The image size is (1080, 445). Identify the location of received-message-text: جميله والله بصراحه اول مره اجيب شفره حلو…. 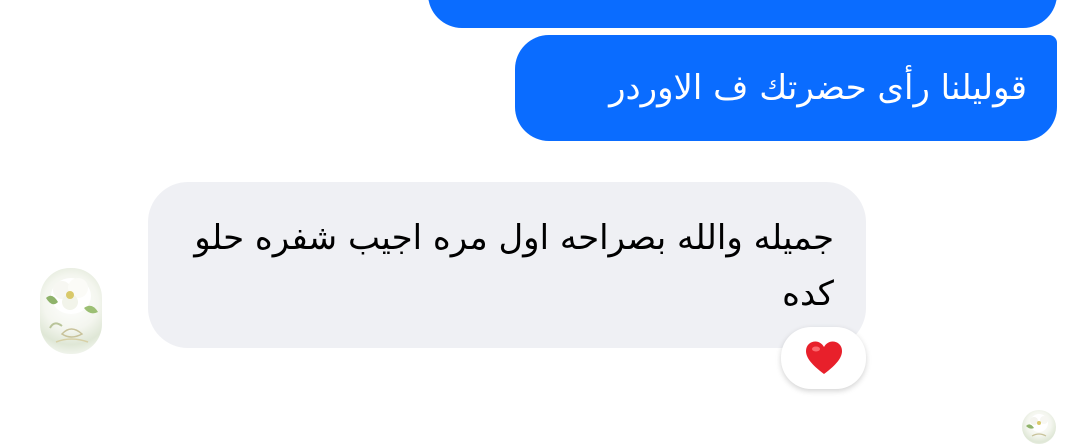
(514, 266).